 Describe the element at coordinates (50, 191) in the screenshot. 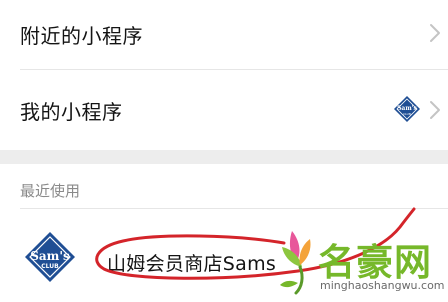

I see `recent-section-title: 最近使用` at that location.